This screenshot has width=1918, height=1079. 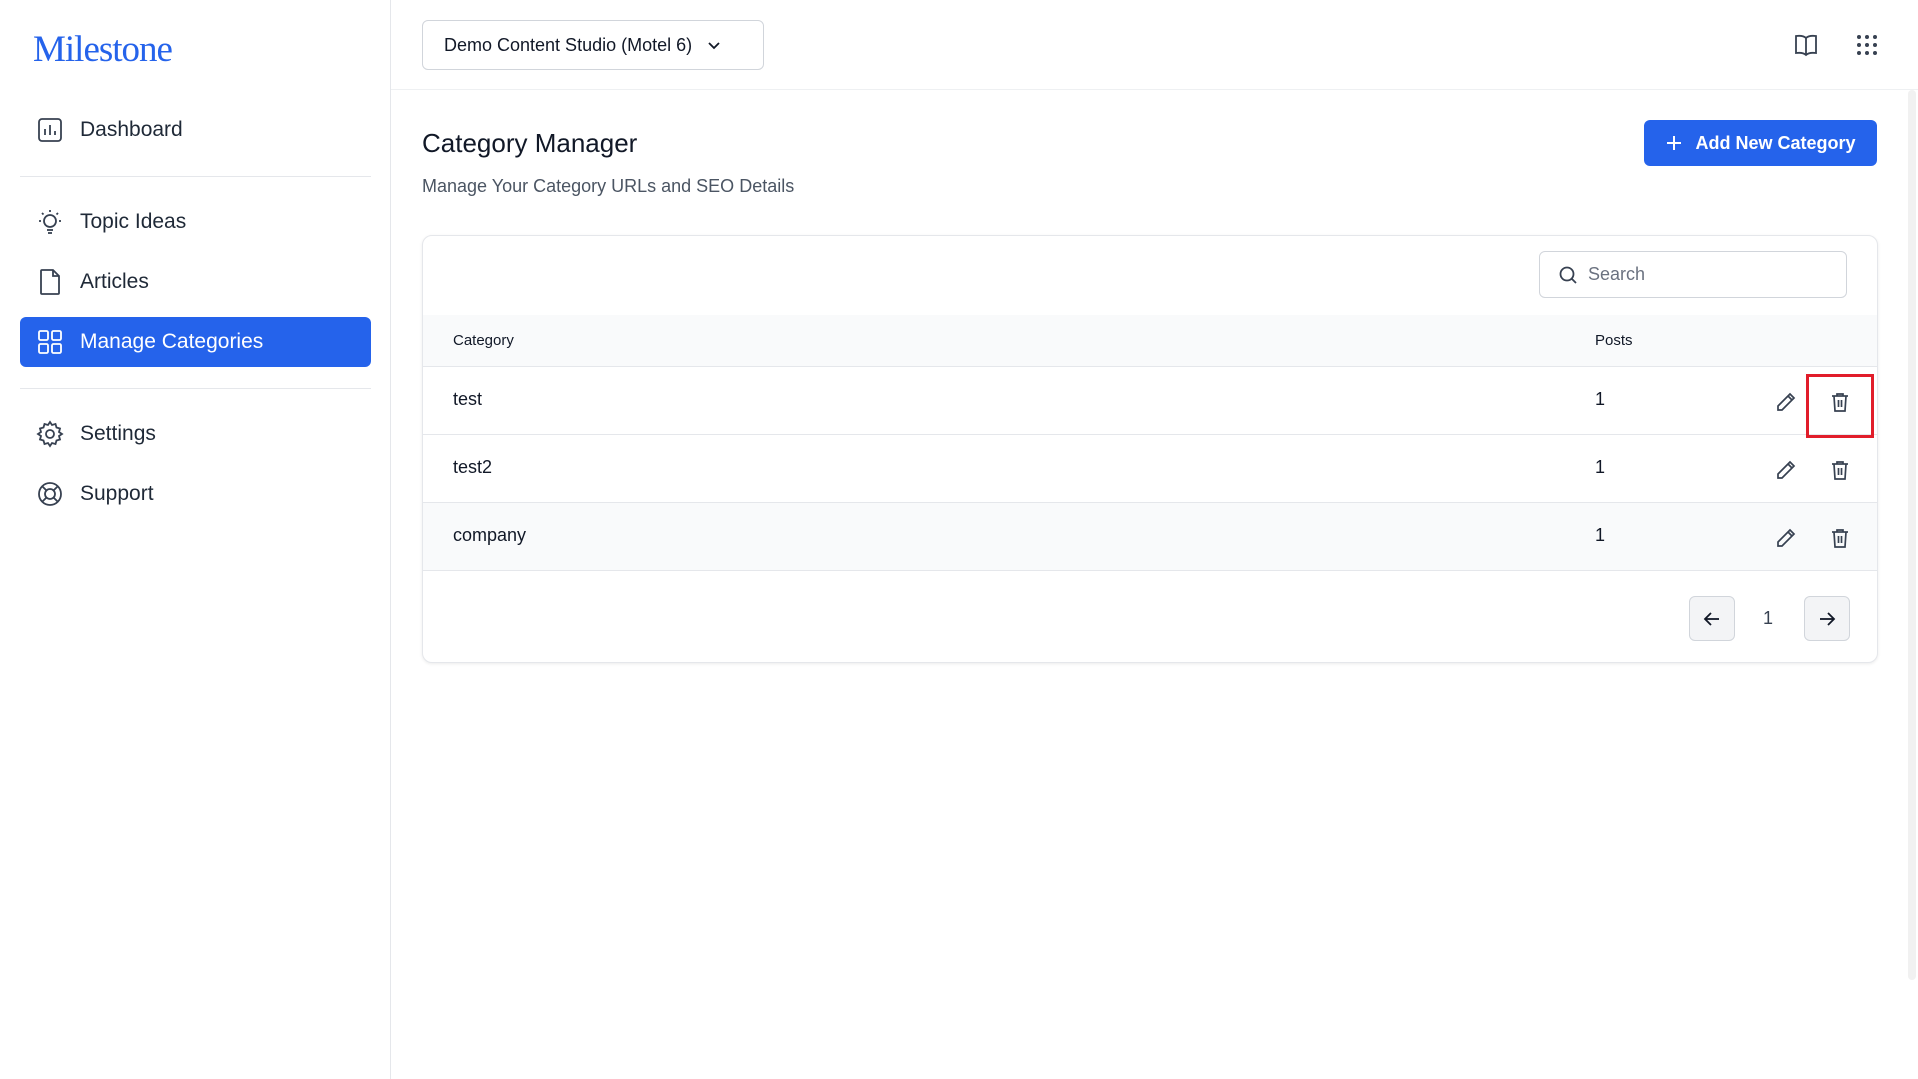 What do you see at coordinates (1708, 274) in the screenshot?
I see `search-input` at bounding box center [1708, 274].